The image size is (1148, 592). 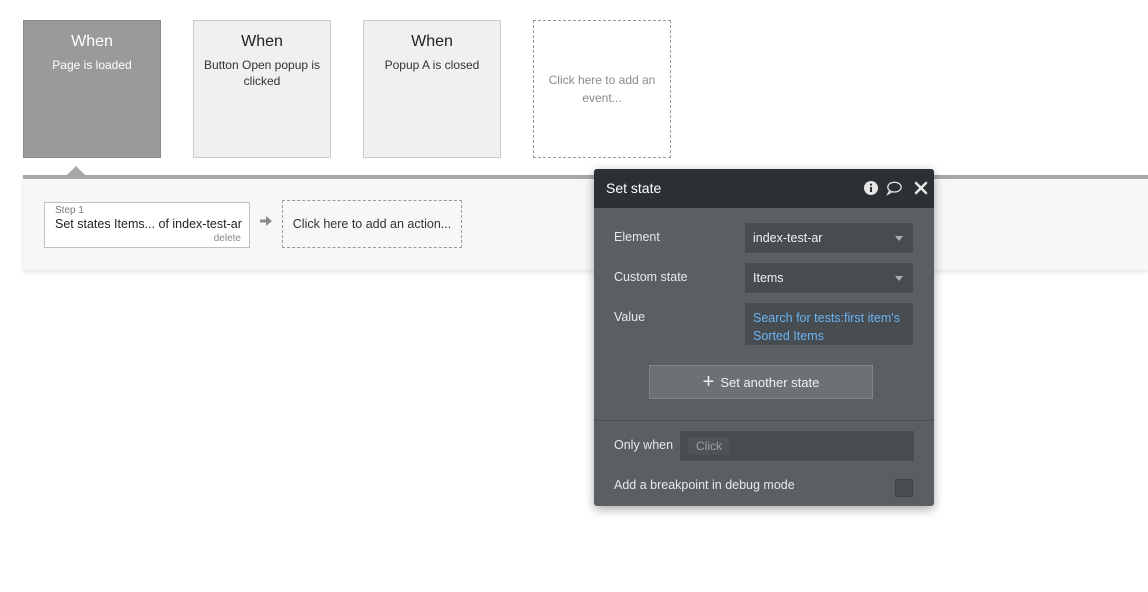 What do you see at coordinates (829, 278) in the screenshot?
I see `custom-state-dropdown: Items` at bounding box center [829, 278].